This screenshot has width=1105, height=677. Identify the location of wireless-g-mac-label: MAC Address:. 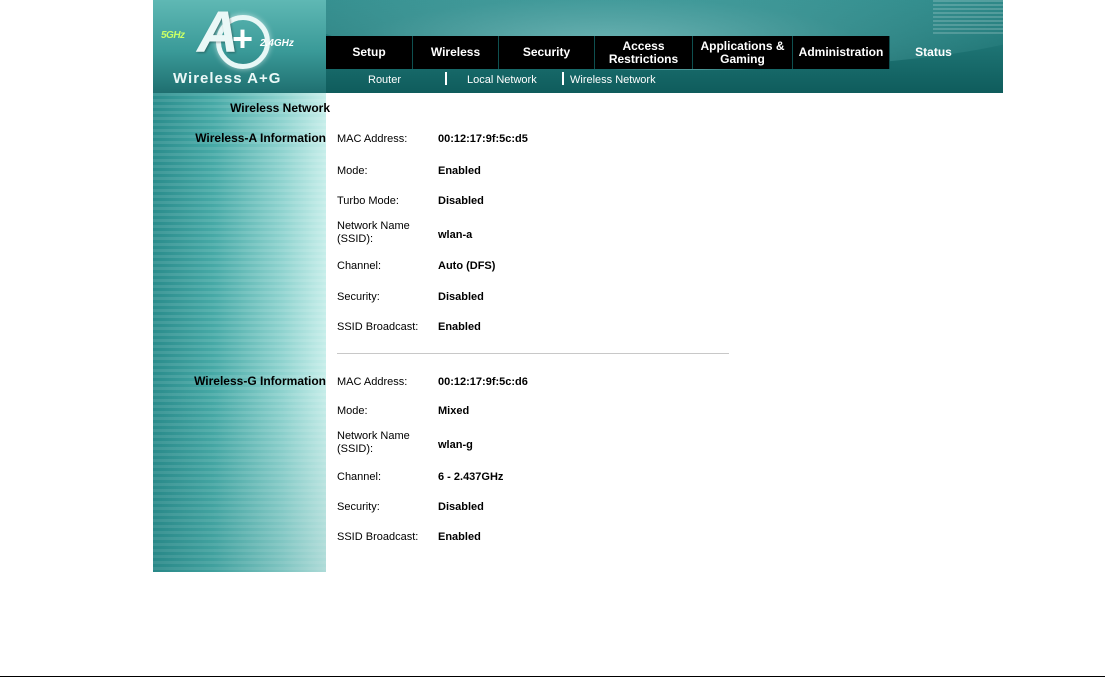
(372, 382).